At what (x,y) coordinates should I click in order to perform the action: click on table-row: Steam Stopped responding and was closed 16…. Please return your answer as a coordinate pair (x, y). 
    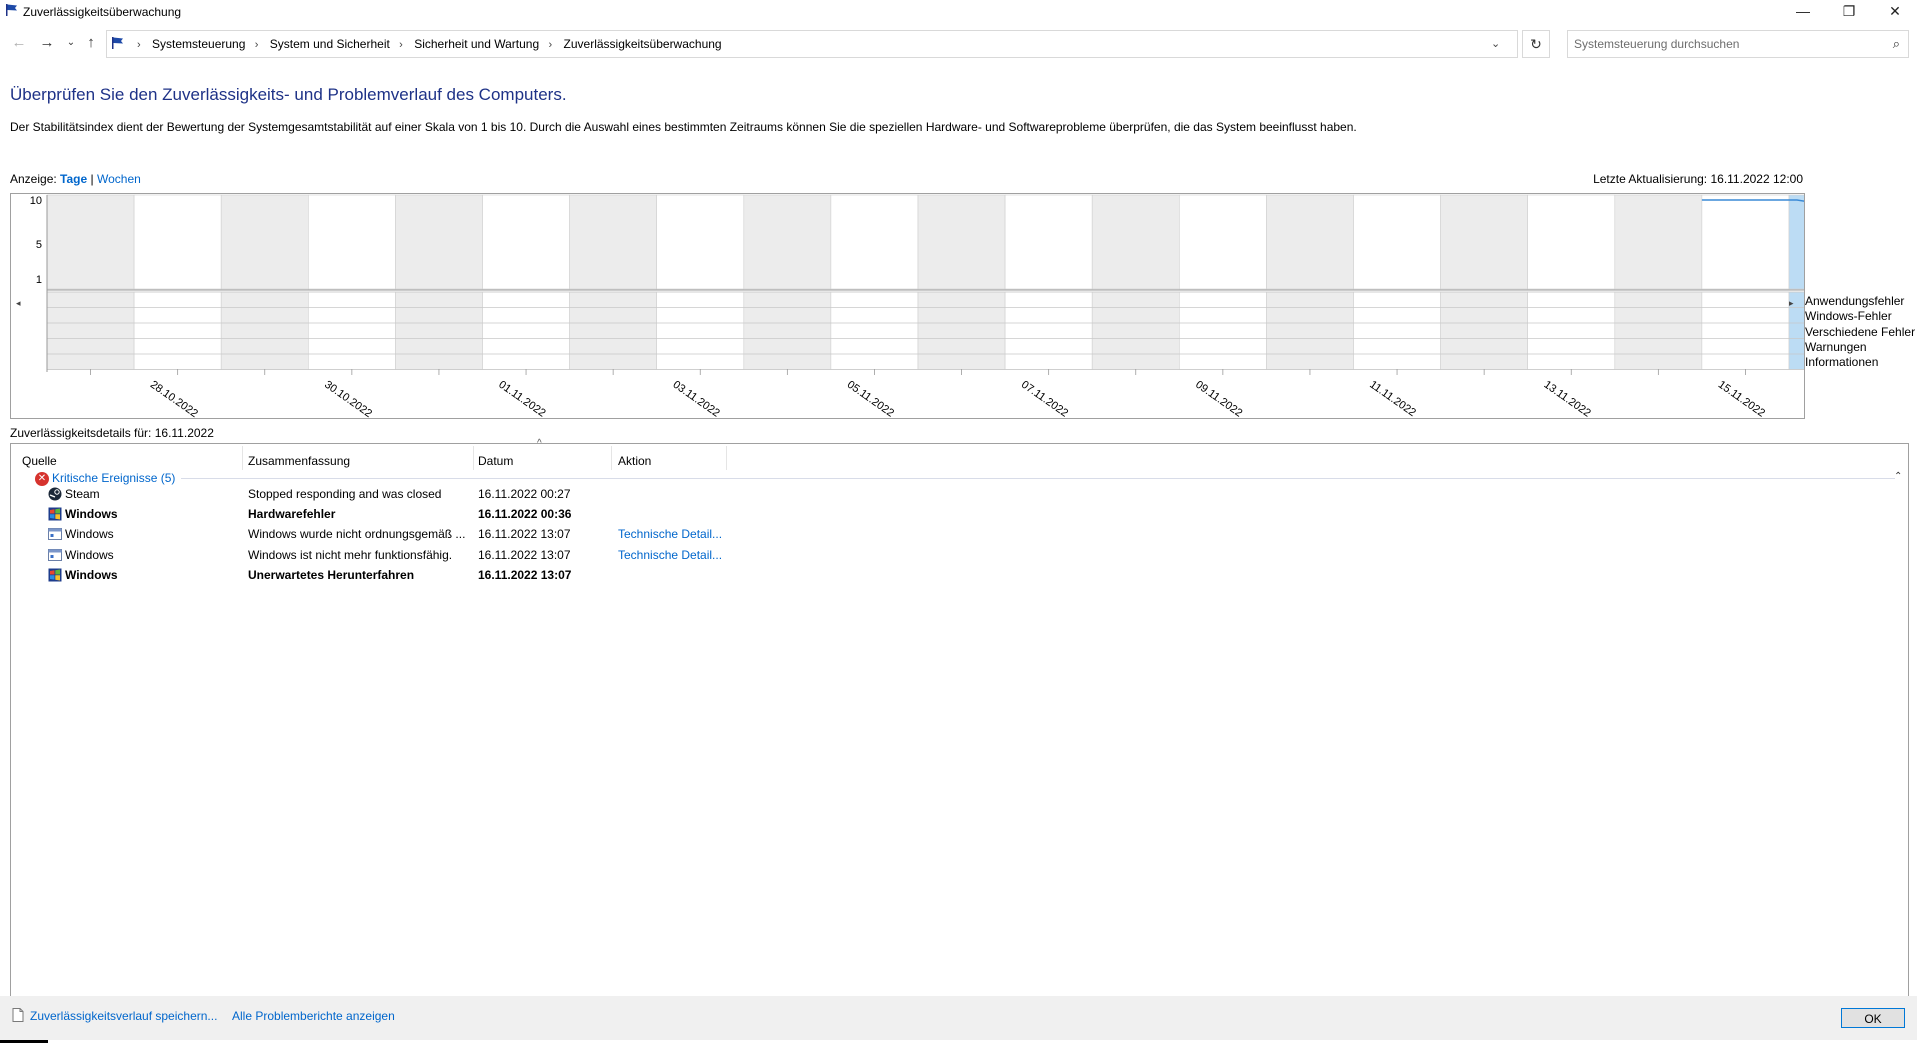
    Looking at the image, I should click on (958, 494).